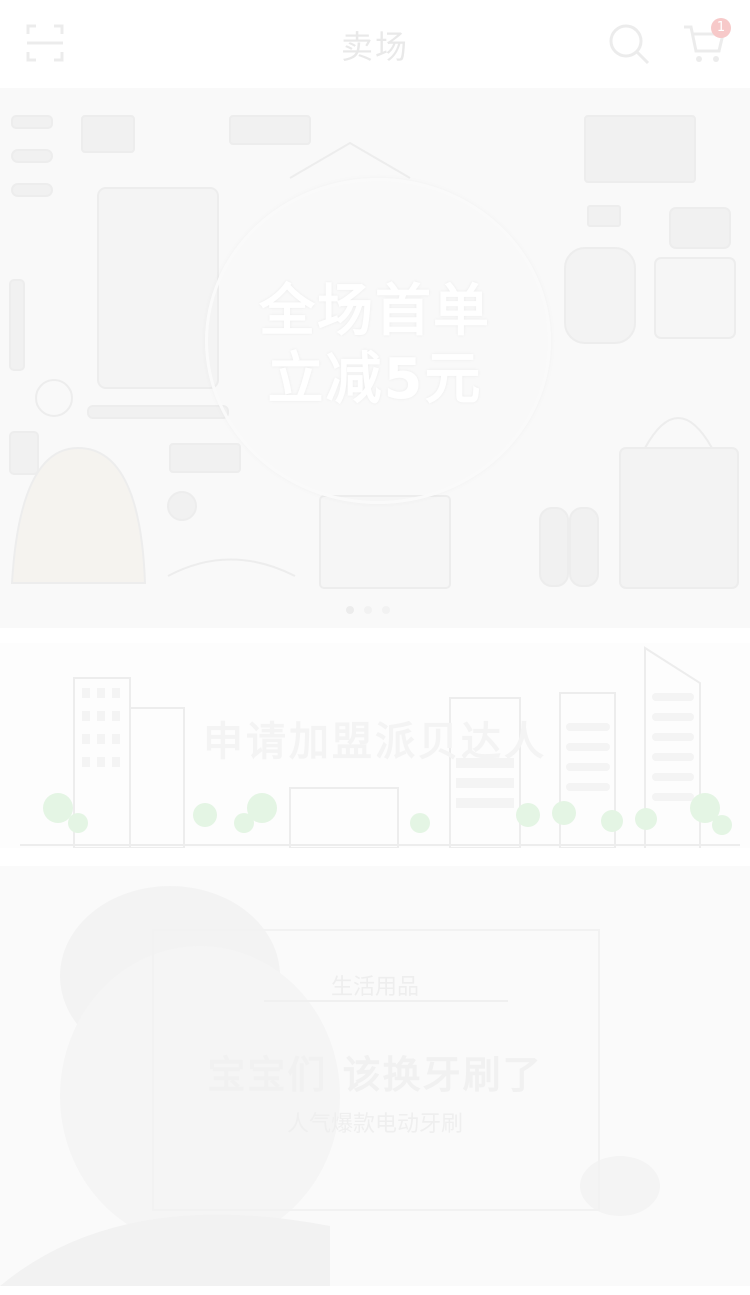 The width and height of the screenshot is (750, 1295). Describe the element at coordinates (721, 28) in the screenshot. I see `cart-count-badge: 1` at that location.